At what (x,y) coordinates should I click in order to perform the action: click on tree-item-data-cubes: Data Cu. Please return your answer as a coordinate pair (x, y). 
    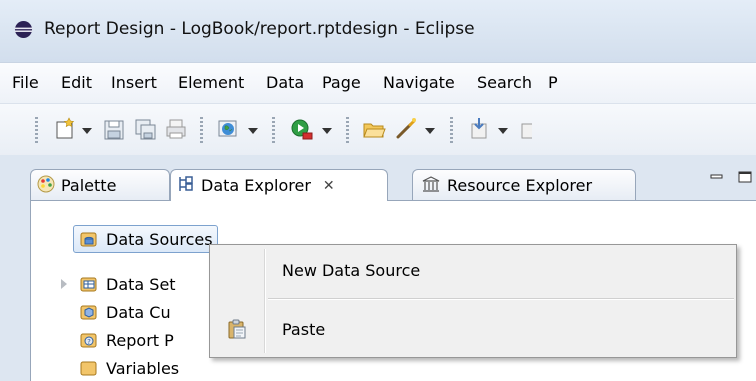
    Looking at the image, I should click on (125, 312).